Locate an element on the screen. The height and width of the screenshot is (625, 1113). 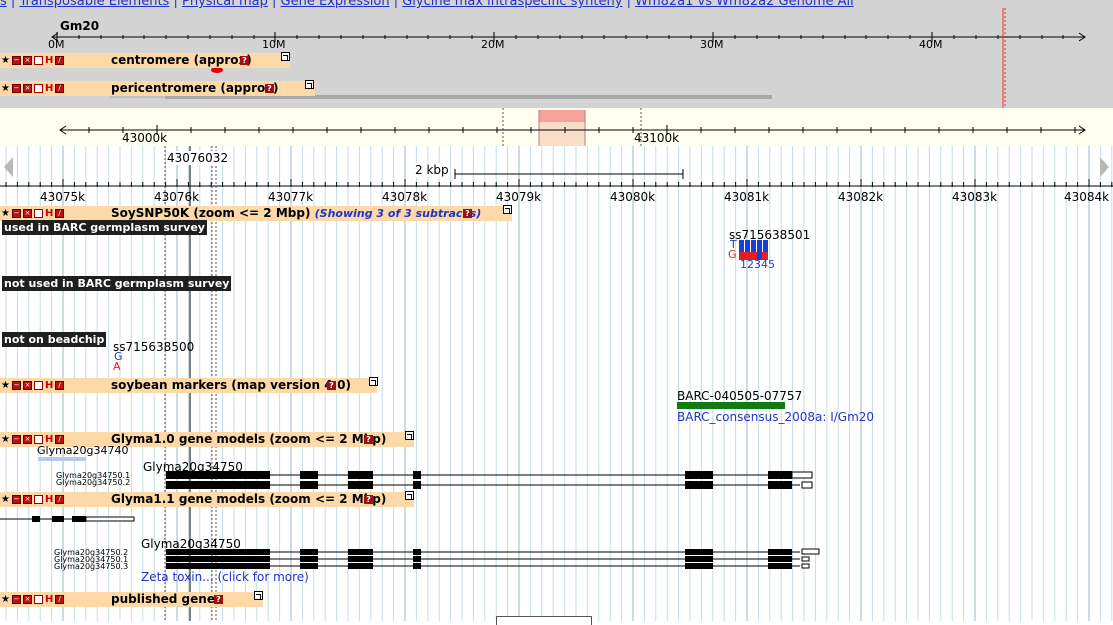
region-panel: 43000k 43100k is located at coordinates (556, 127).